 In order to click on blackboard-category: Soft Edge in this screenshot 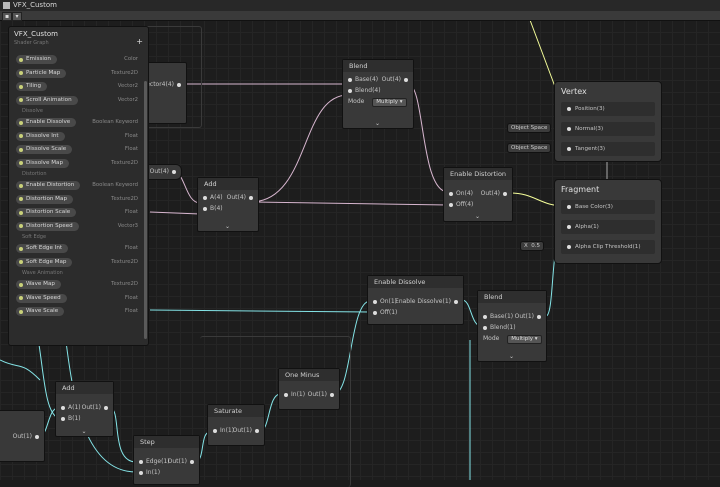, I will do `click(78, 237)`.